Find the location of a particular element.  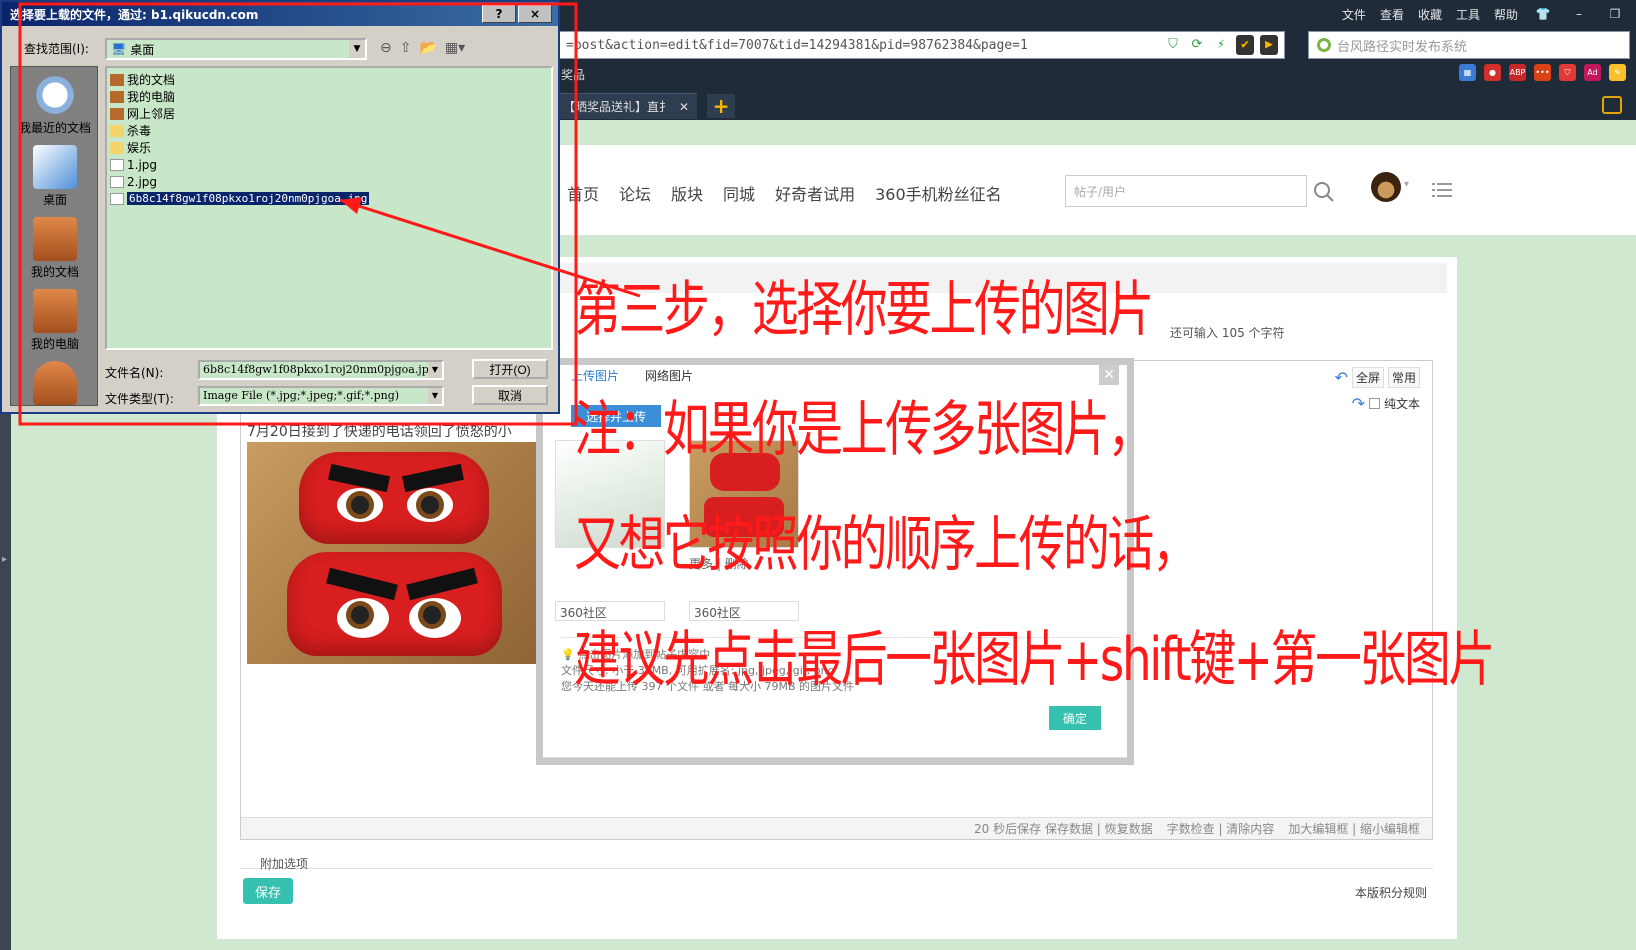

pencil-case-graphic is located at coordinates (394, 604).